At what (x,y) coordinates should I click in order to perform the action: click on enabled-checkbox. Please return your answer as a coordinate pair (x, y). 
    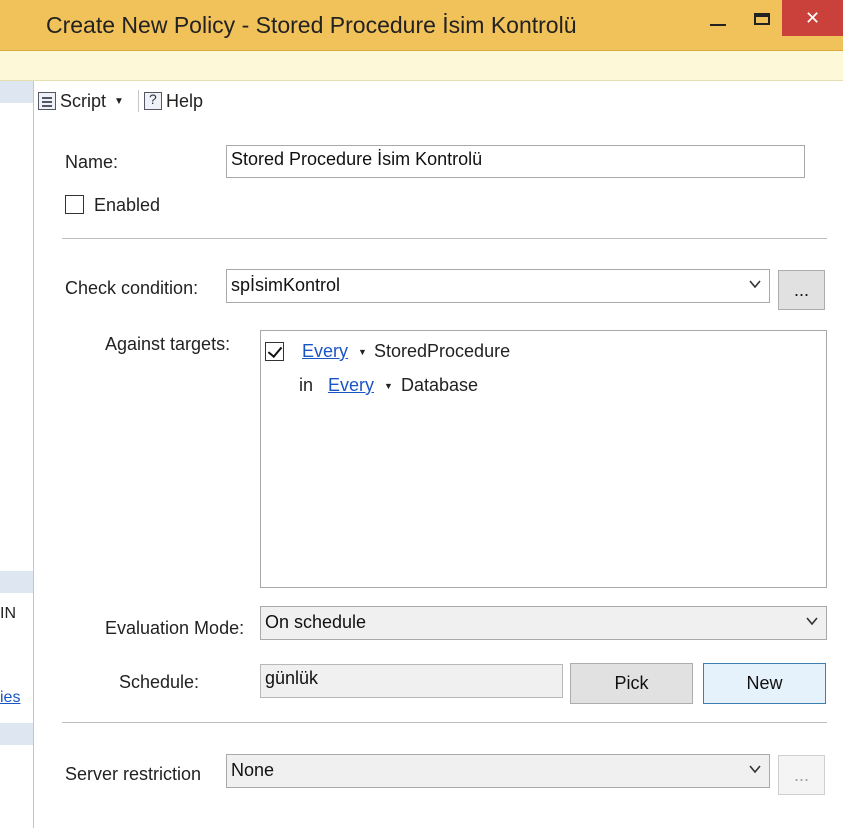
    Looking at the image, I should click on (74, 204).